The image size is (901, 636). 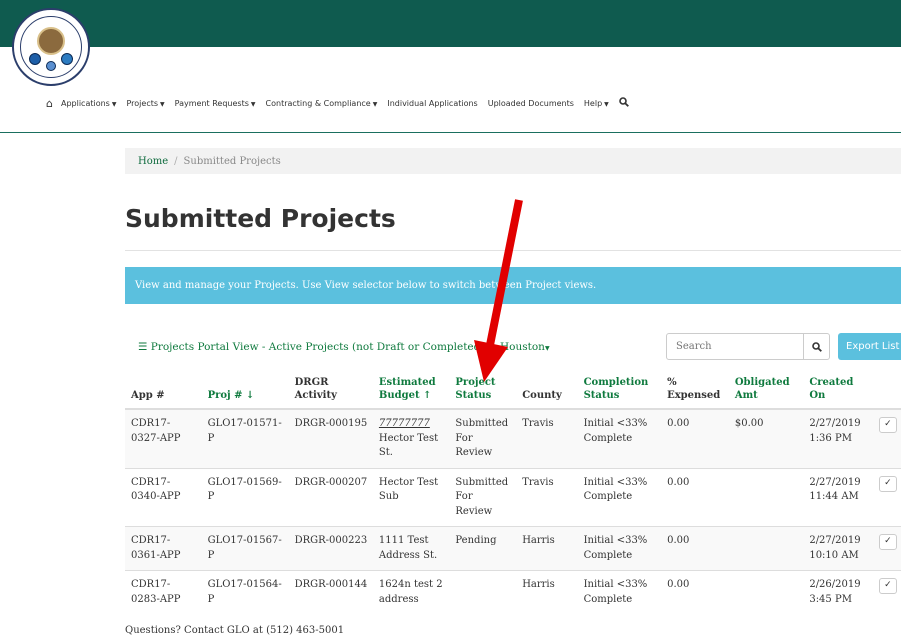 What do you see at coordinates (483, 438) in the screenshot?
I see `cell-status: Submitted For Review` at bounding box center [483, 438].